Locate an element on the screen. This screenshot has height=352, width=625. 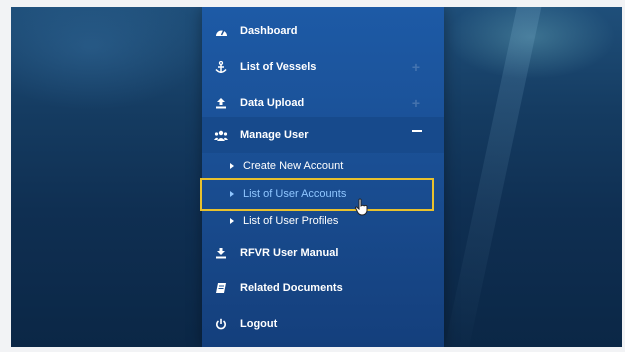
menu-item-list-of-vessels: List of Vessels + is located at coordinates (323, 67).